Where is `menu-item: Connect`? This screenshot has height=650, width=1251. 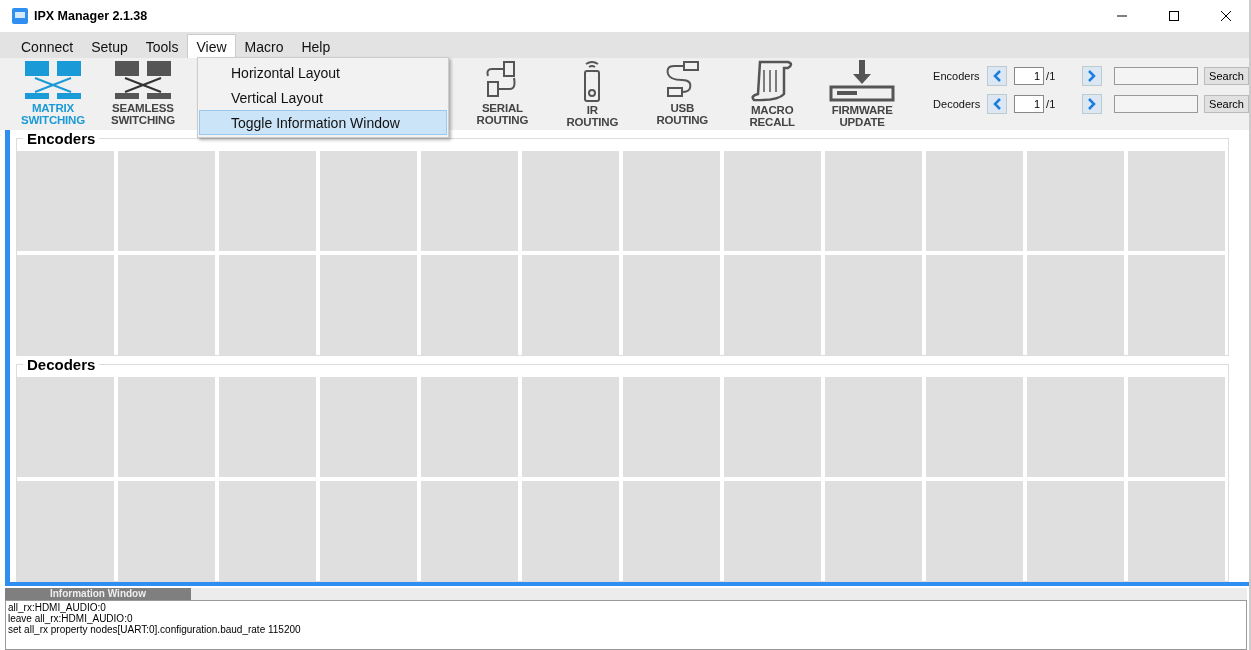 menu-item: Connect is located at coordinates (47, 46).